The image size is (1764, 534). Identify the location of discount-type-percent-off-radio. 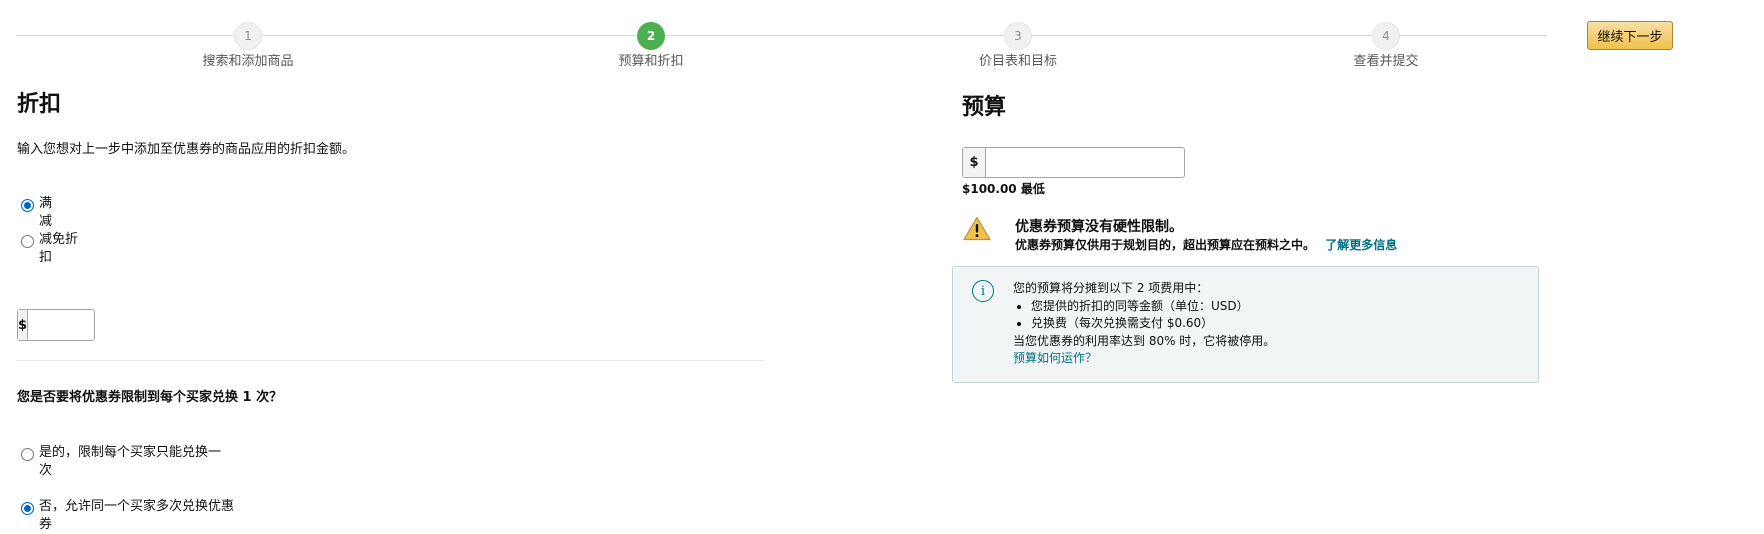
(27, 241).